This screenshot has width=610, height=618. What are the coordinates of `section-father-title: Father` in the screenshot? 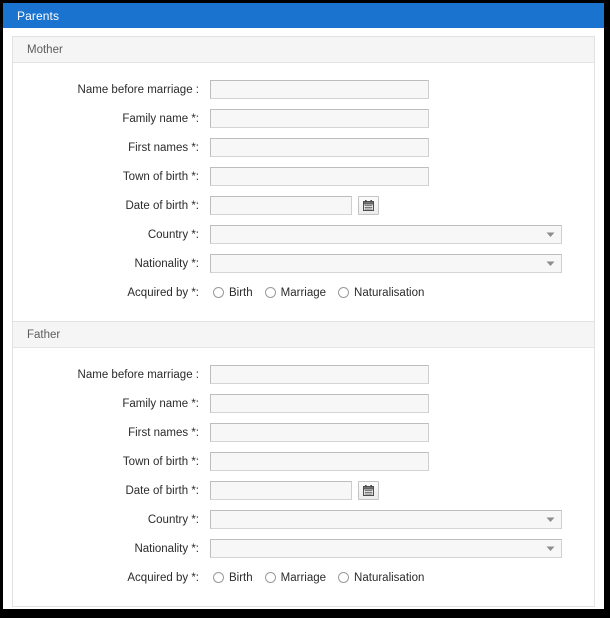 It's located at (44, 334).